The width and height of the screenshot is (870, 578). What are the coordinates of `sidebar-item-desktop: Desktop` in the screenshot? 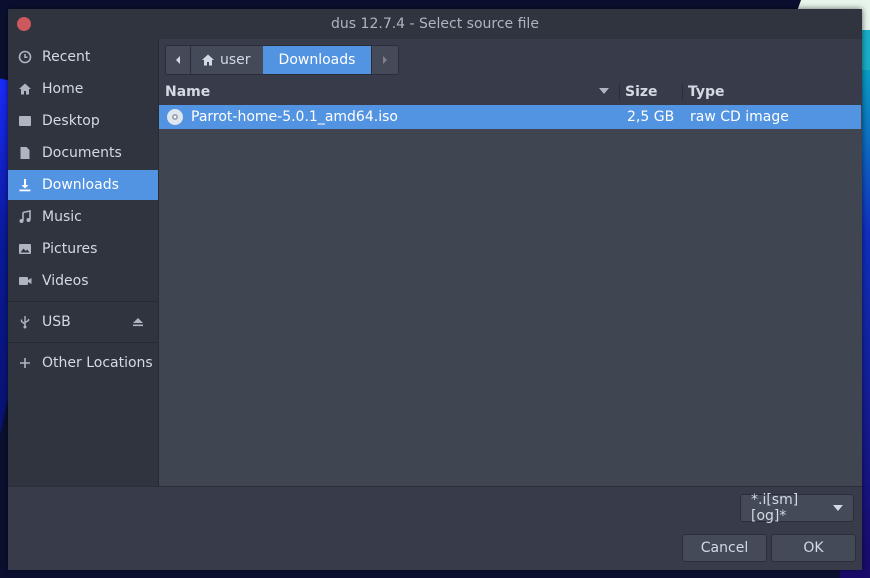 It's located at (83, 121).